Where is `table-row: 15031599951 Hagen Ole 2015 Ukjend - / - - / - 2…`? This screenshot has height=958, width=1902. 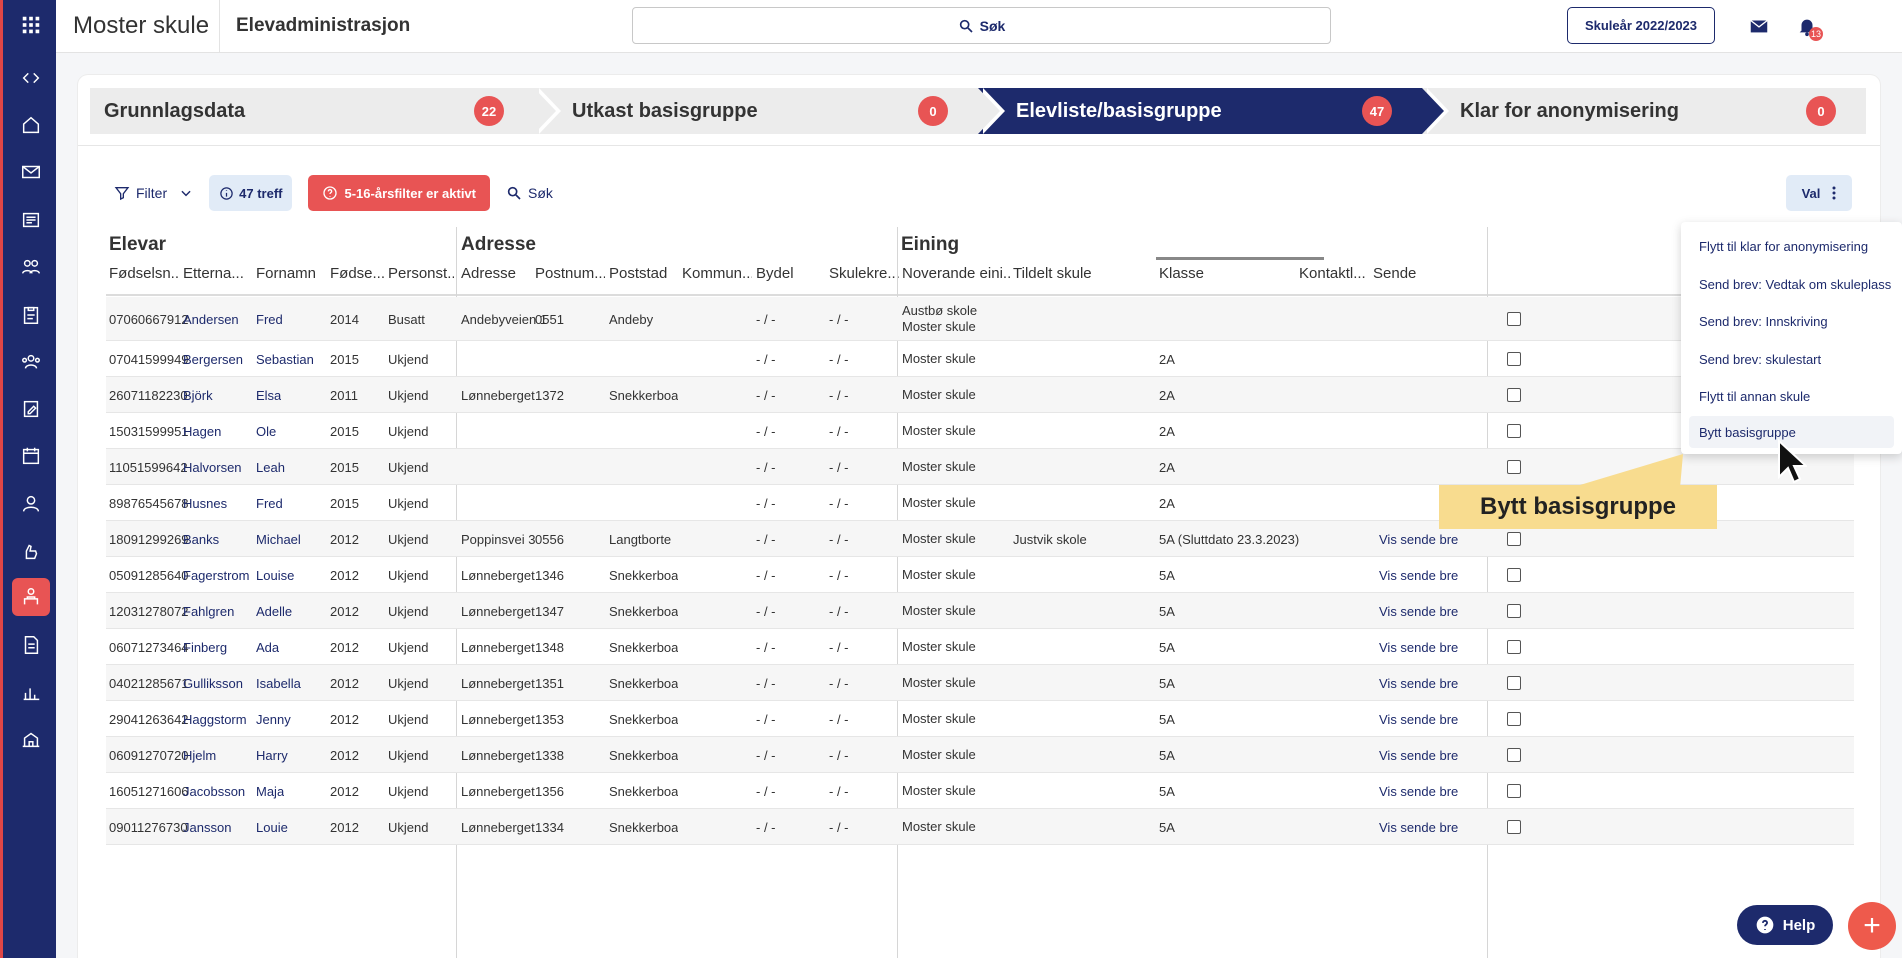
table-row: 15031599951 Hagen Ole 2015 Ukjend - / - - / - 2… is located at coordinates (980, 431).